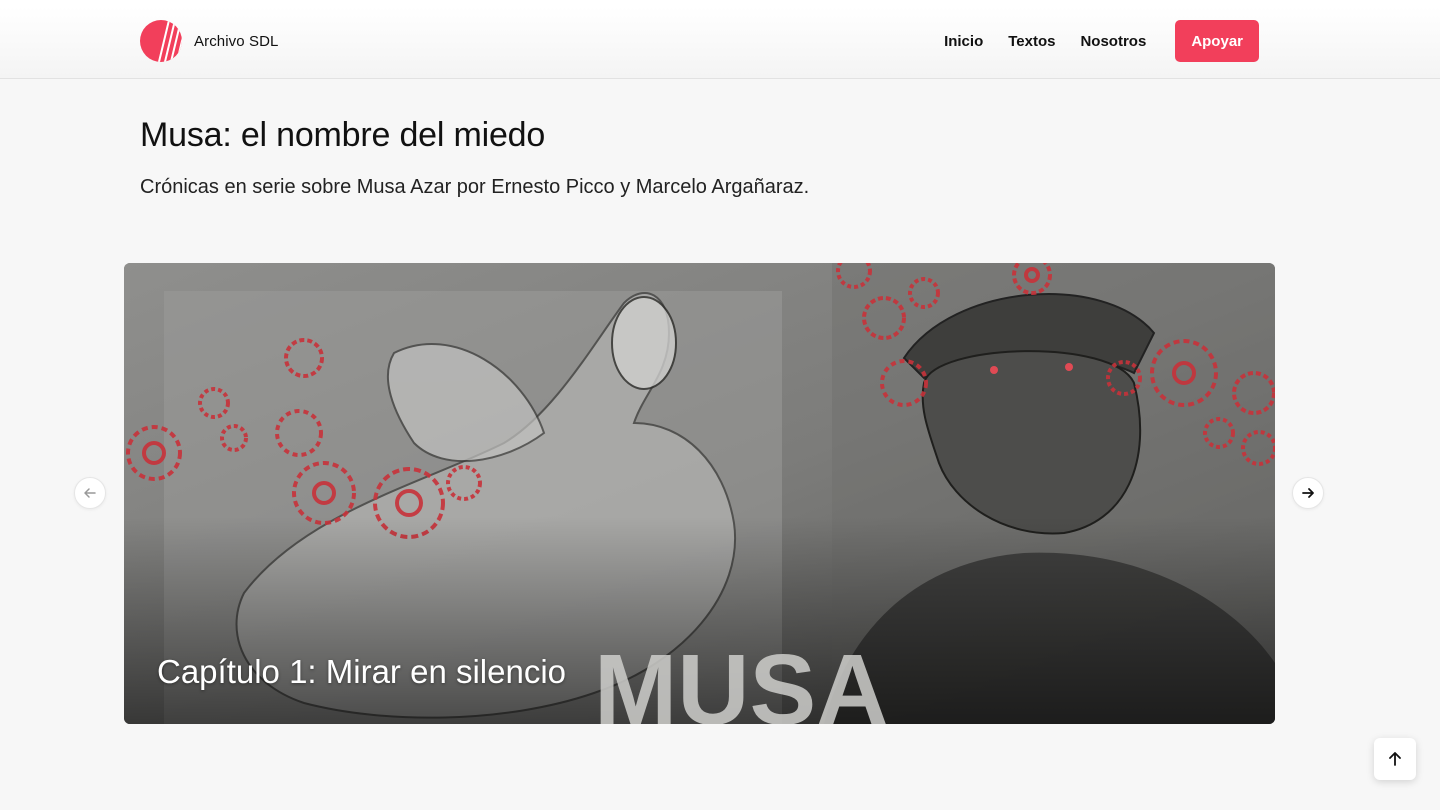  I want to click on arrow-left-icon, so click(90, 493).